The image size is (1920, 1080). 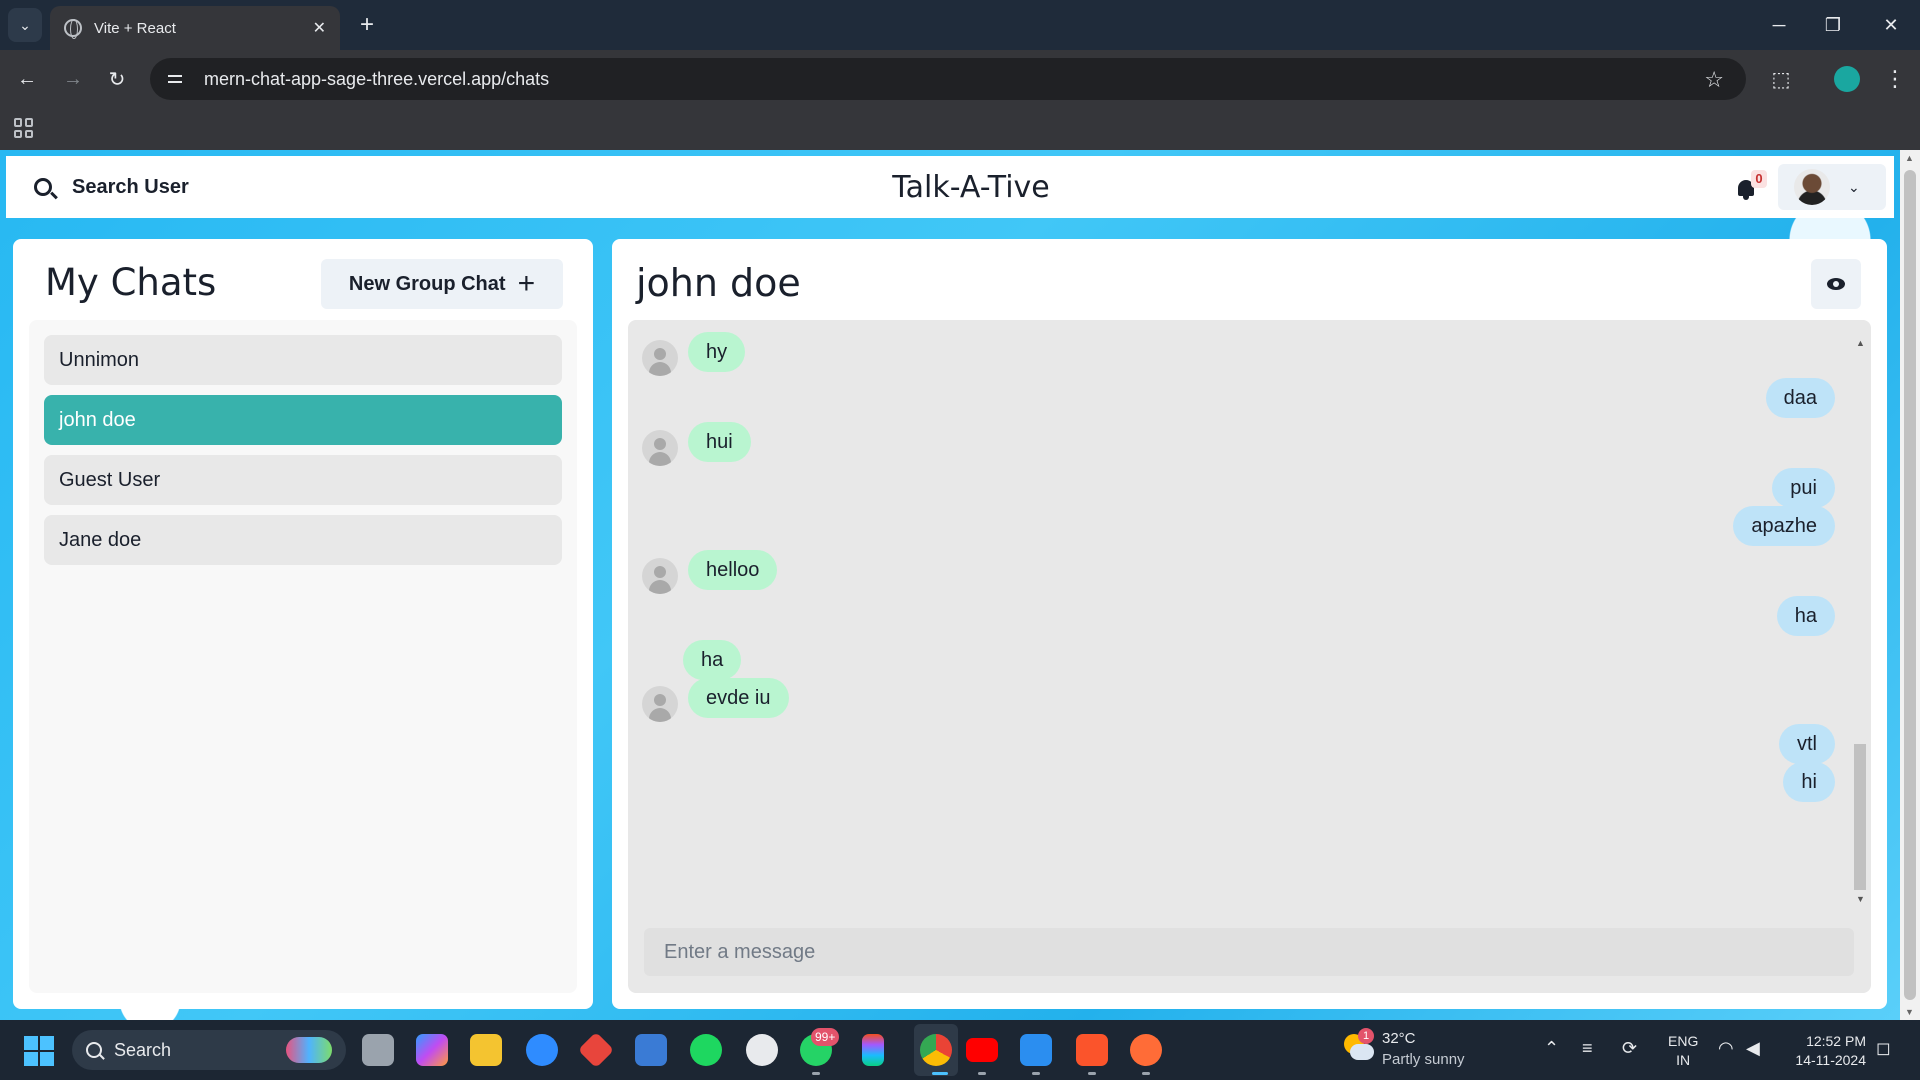 What do you see at coordinates (209, 1050) in the screenshot?
I see `taskbar-search: Search` at bounding box center [209, 1050].